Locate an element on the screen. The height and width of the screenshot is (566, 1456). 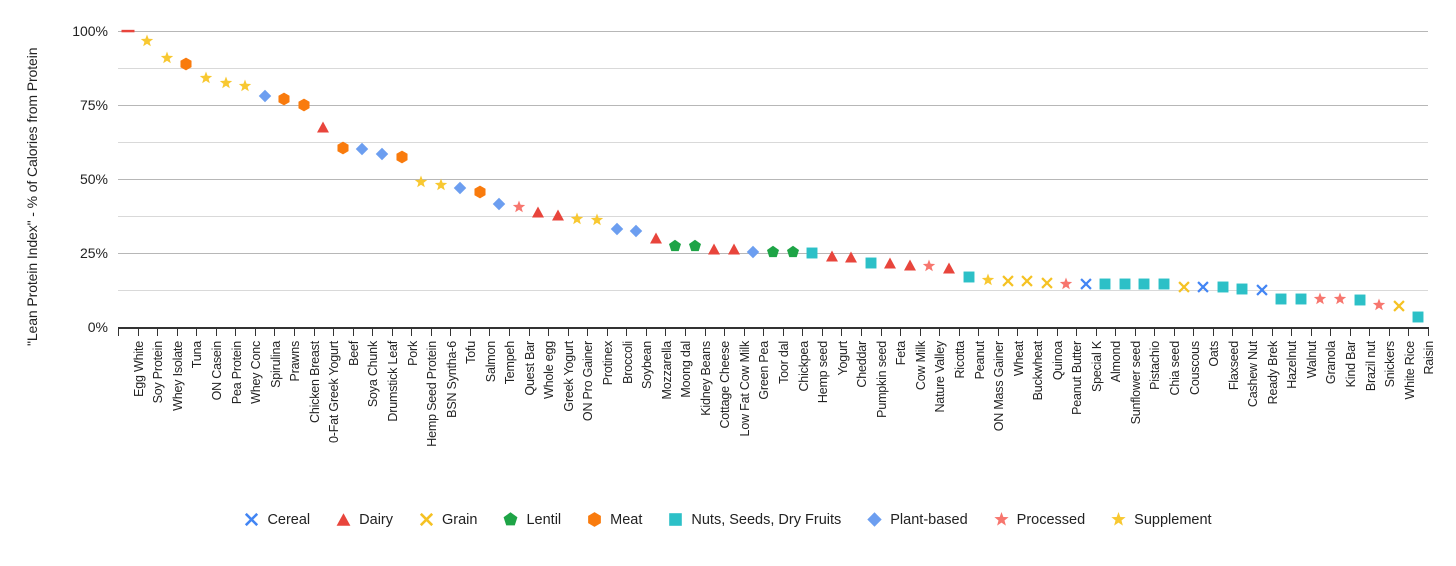
x-axis-label: Tempeh is located at coordinates (510, 363).